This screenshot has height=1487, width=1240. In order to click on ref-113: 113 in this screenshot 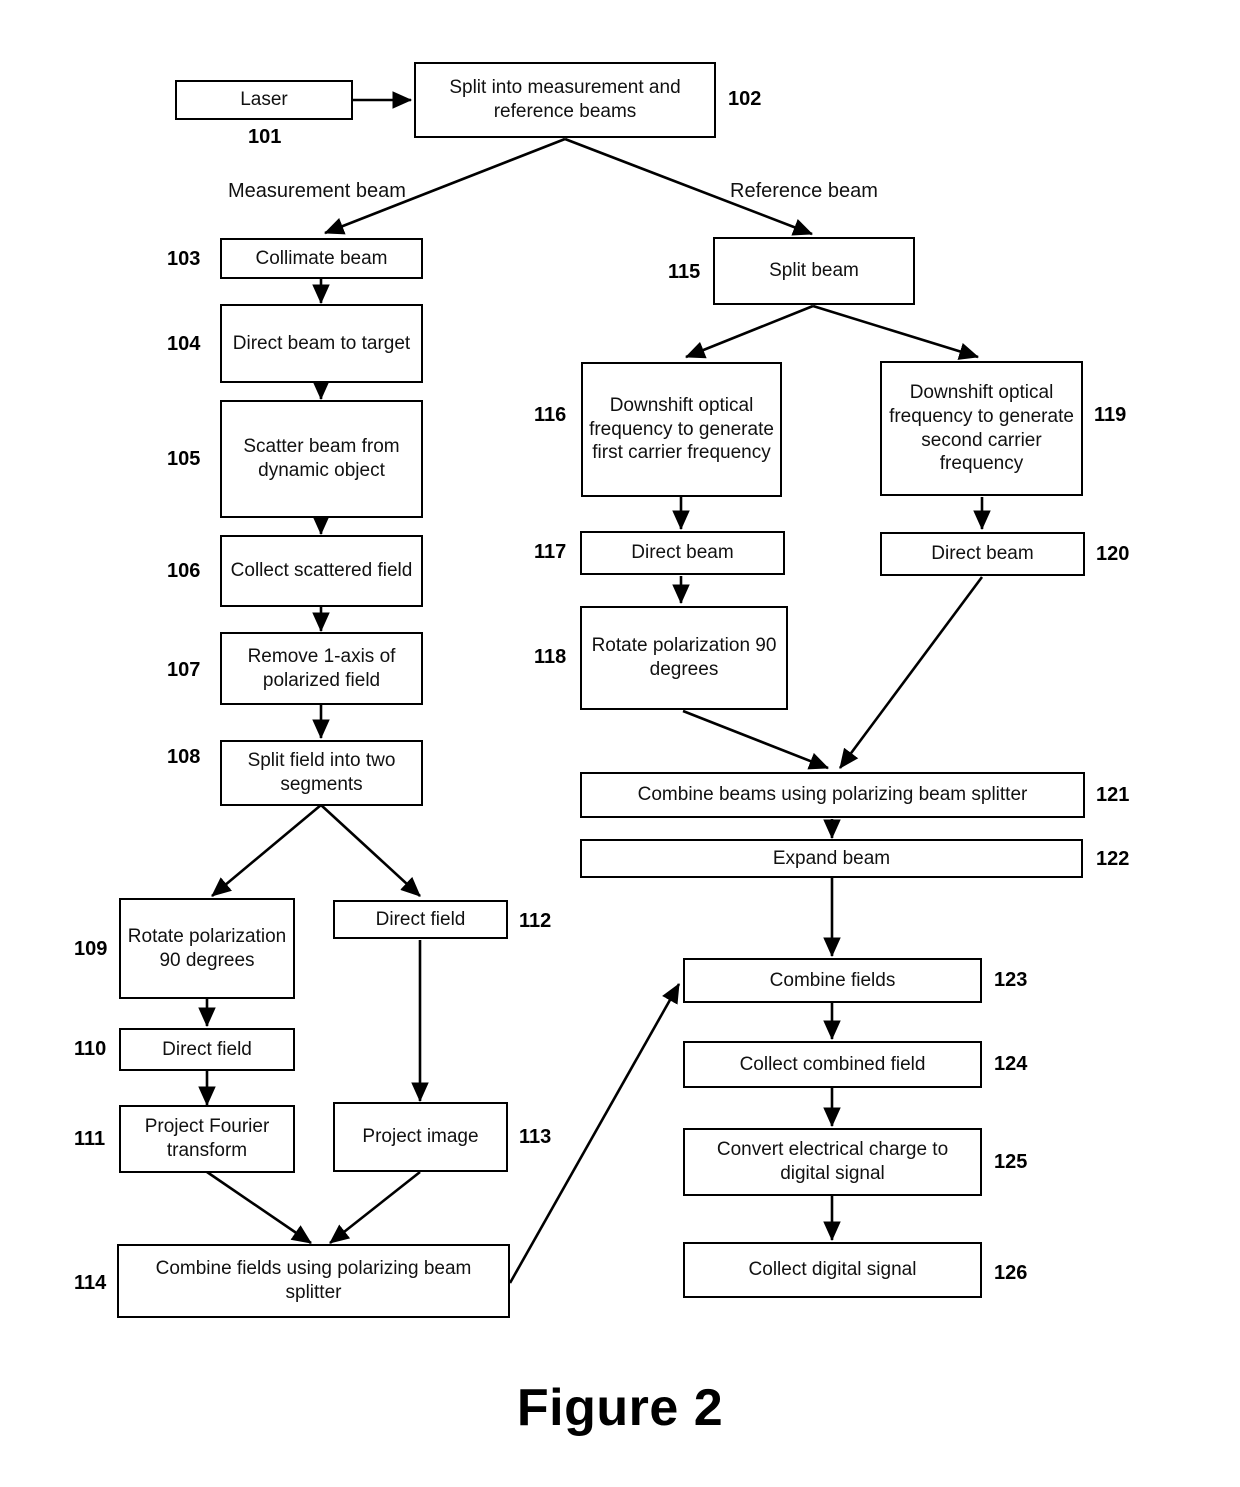, I will do `click(535, 1137)`.